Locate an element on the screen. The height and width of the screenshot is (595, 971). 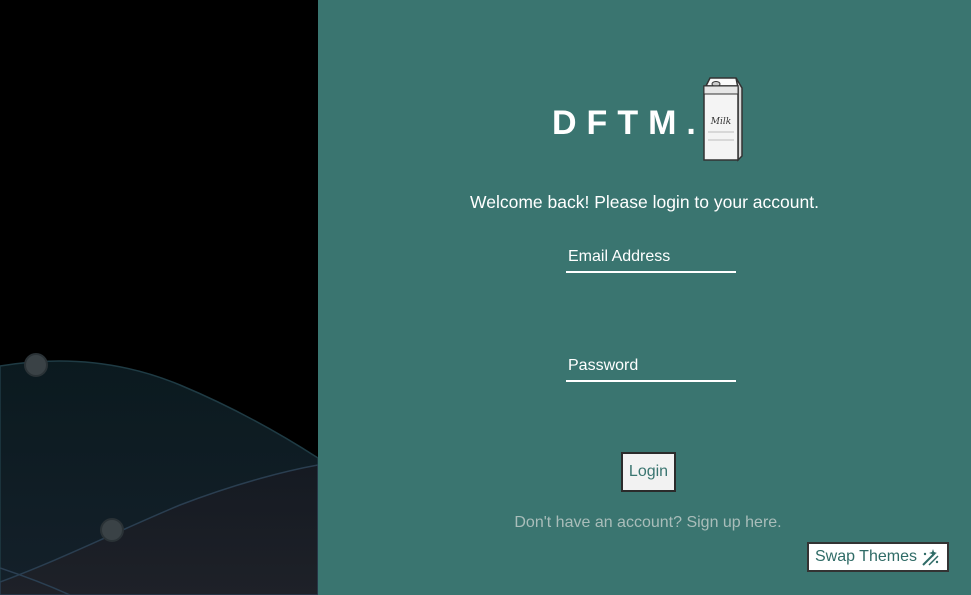
brand-name: DFTM. is located at coordinates (629, 123).